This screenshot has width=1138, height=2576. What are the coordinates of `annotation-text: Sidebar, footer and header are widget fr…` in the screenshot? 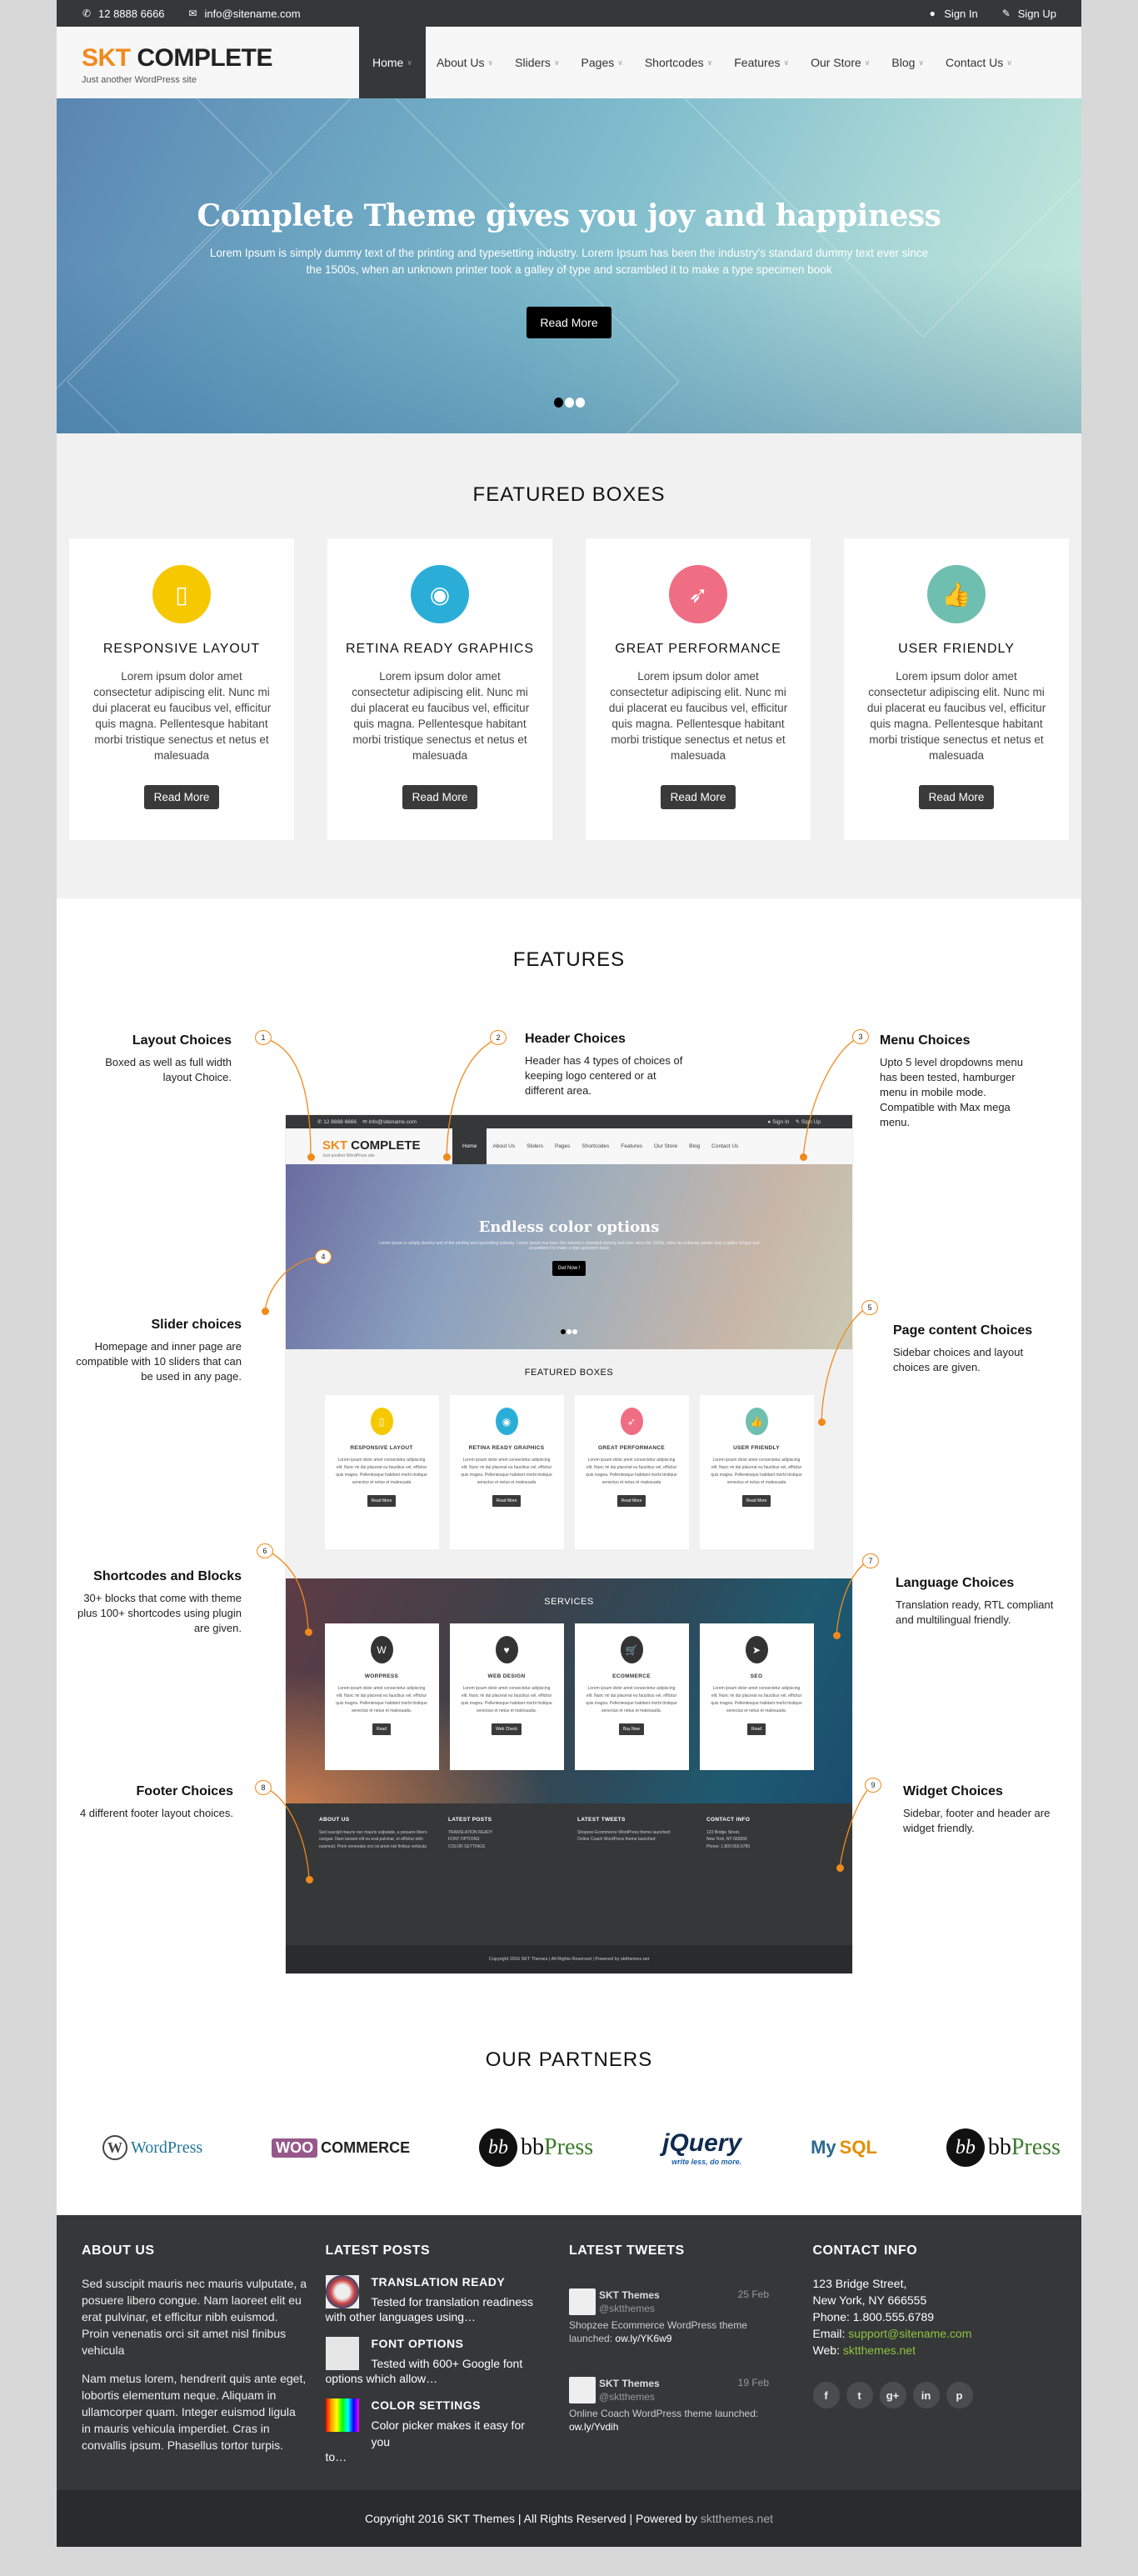 It's located at (977, 1821).